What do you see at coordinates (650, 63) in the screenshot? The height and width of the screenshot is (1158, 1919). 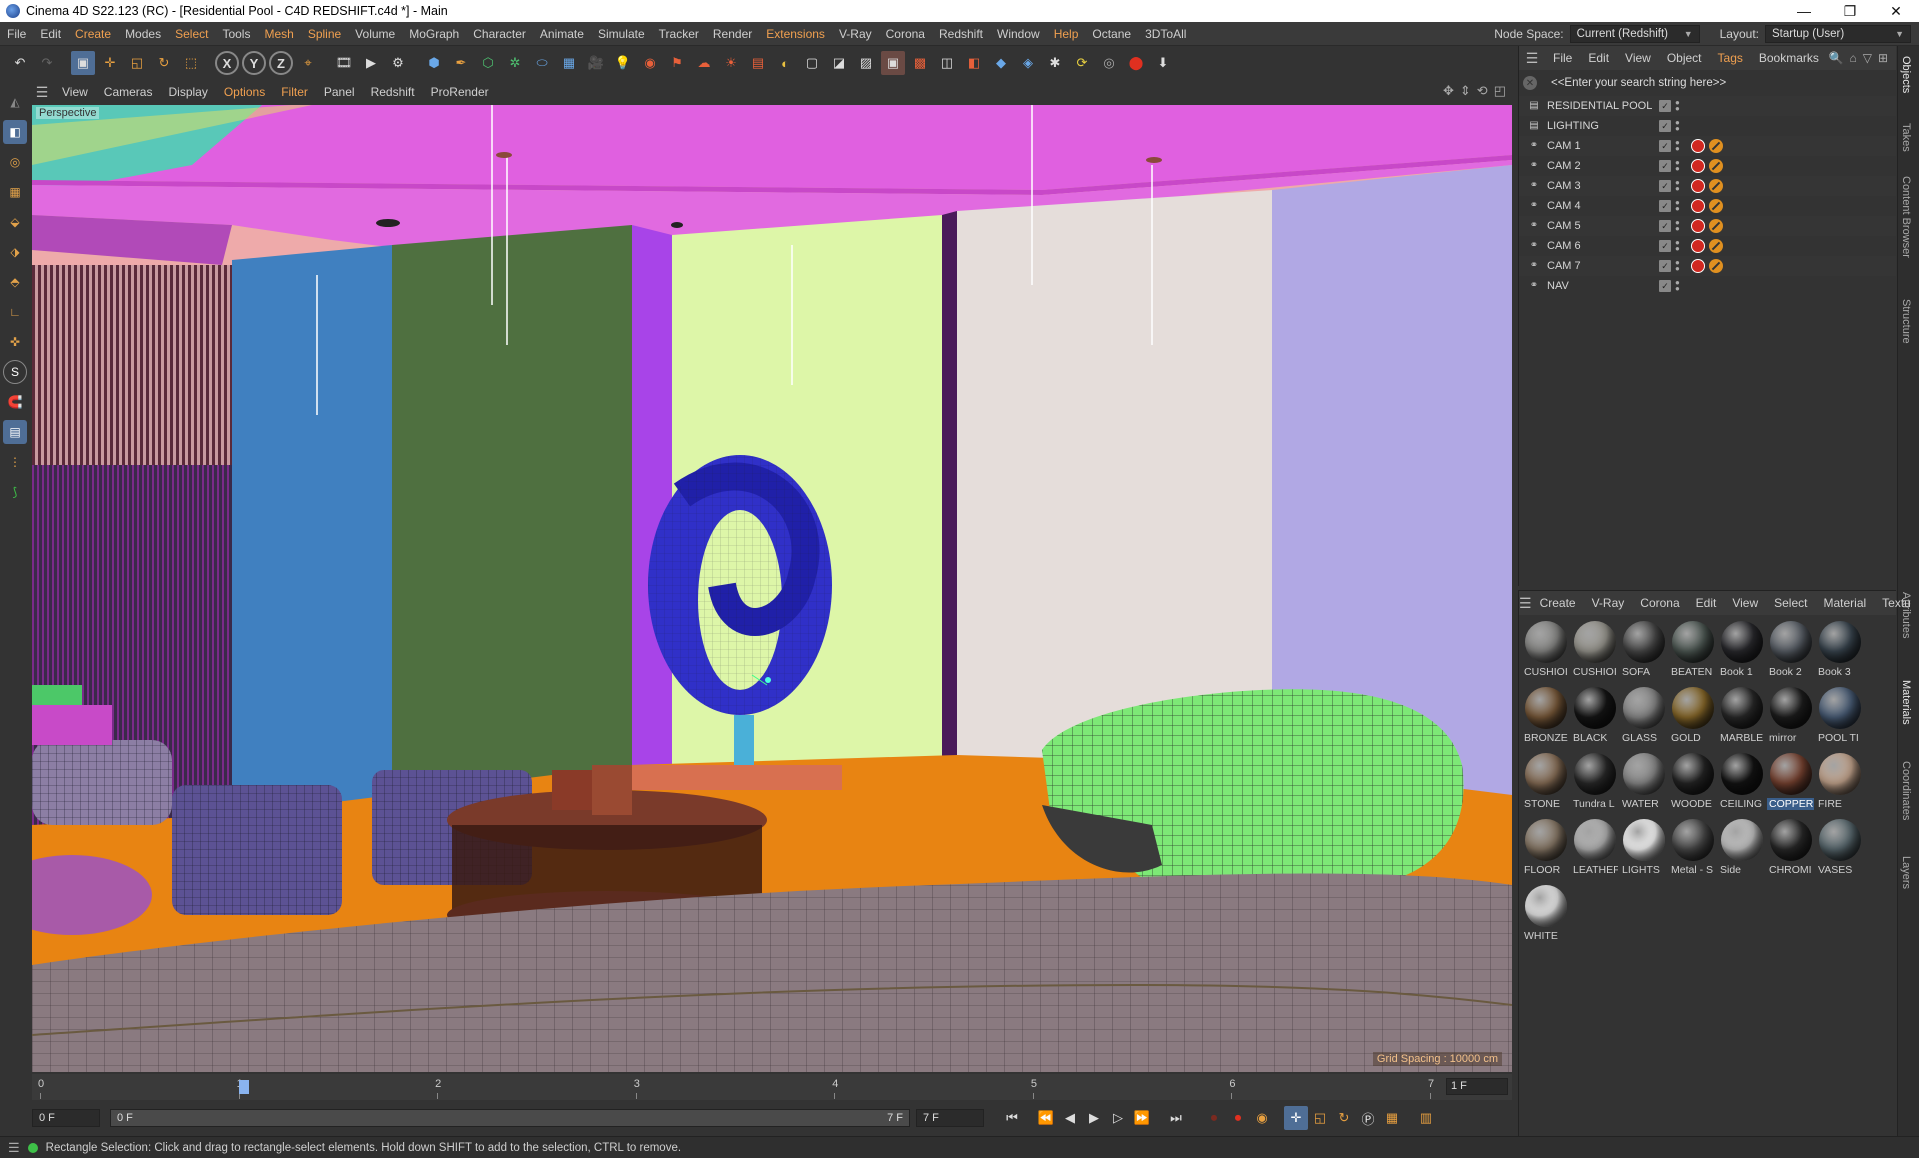 I see `redshift-camera-icon: ◉` at bounding box center [650, 63].